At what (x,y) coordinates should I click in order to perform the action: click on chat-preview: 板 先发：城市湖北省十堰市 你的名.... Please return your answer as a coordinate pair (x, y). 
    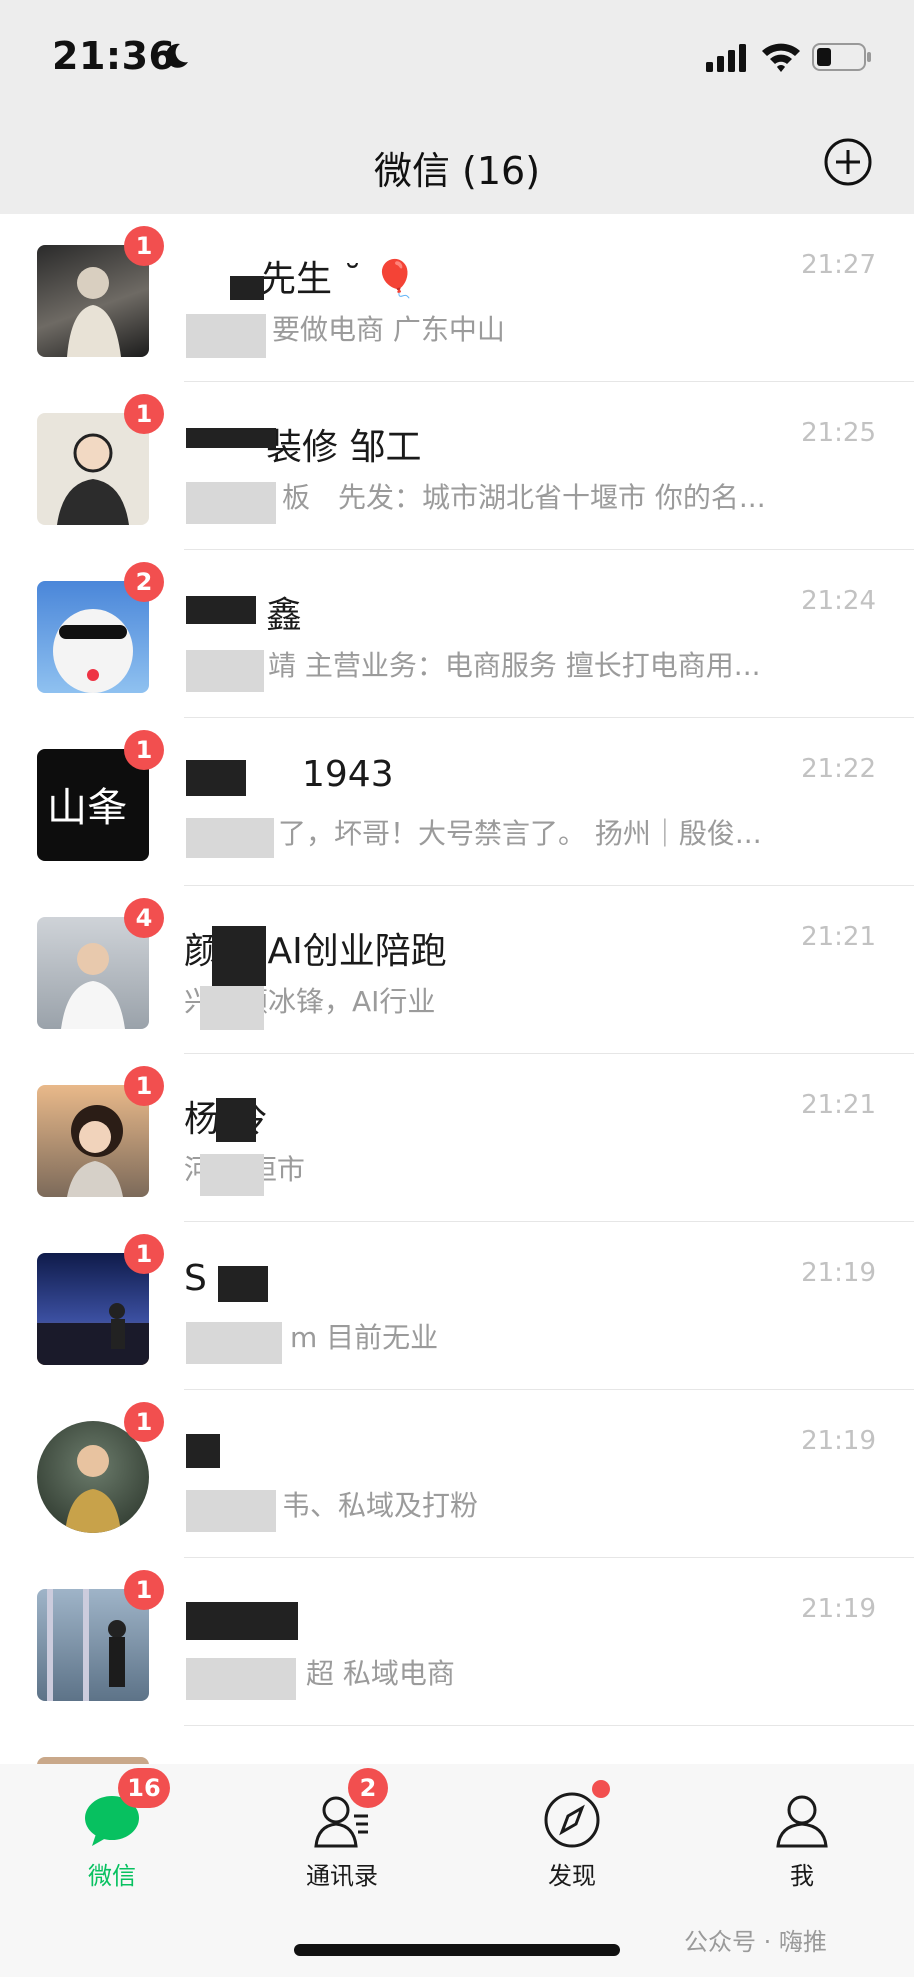
    Looking at the image, I should click on (524, 497).